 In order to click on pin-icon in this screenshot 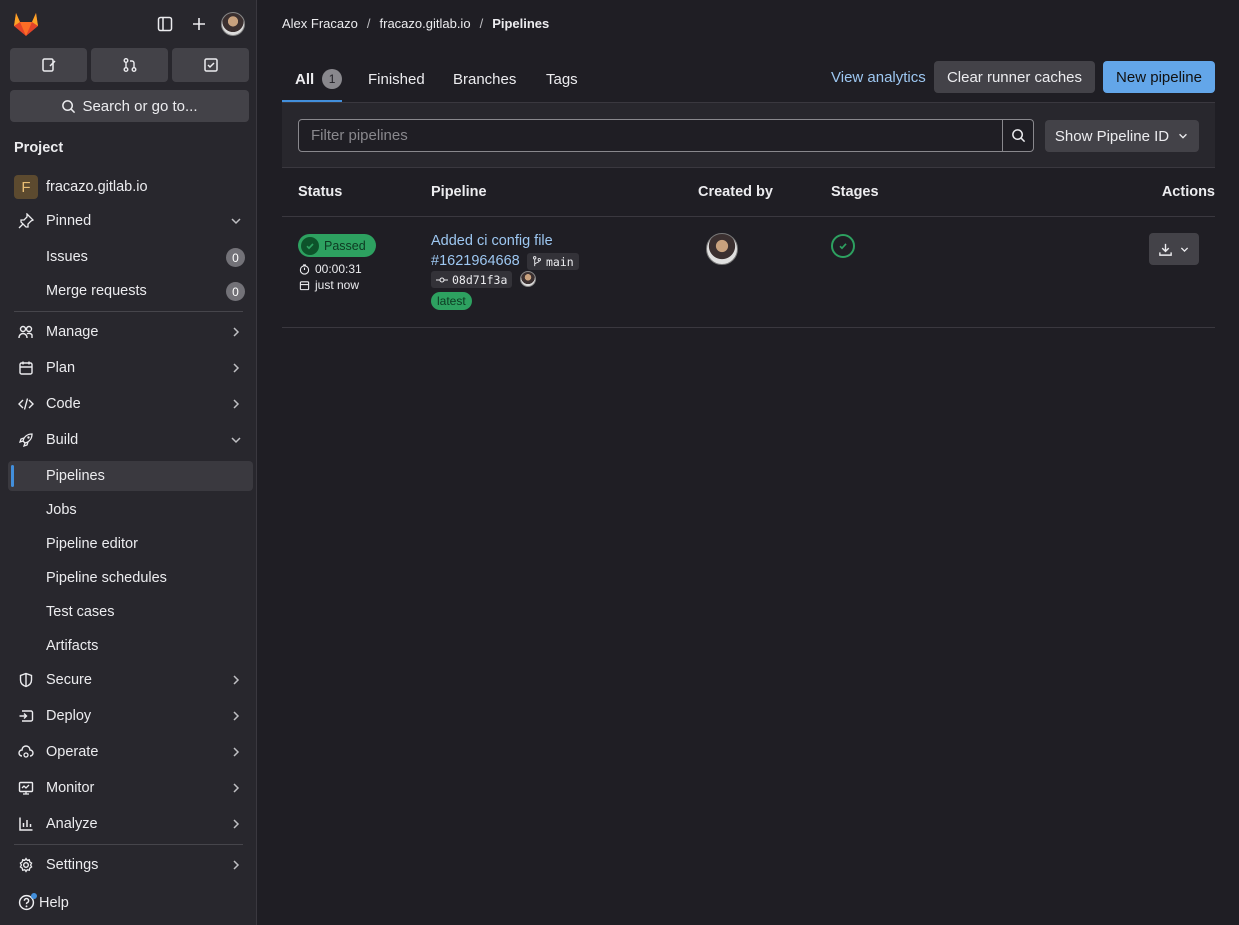, I will do `click(26, 221)`.